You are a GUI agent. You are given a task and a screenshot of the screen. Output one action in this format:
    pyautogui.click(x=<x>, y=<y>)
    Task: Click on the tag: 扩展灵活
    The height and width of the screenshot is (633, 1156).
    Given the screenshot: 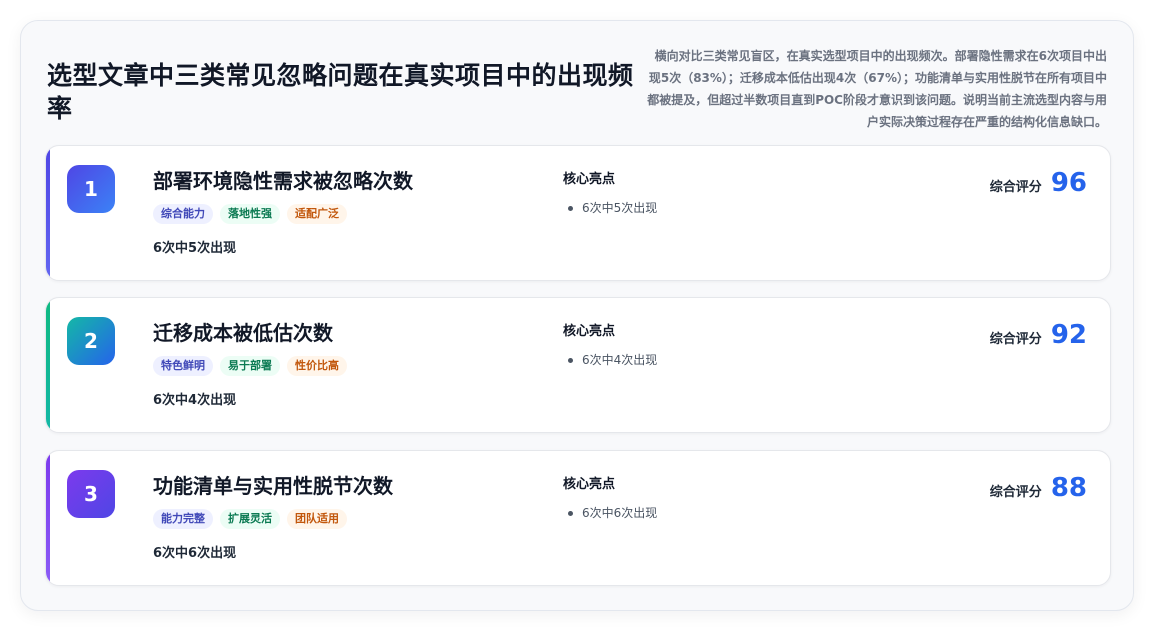 What is the action you would take?
    pyautogui.click(x=250, y=519)
    